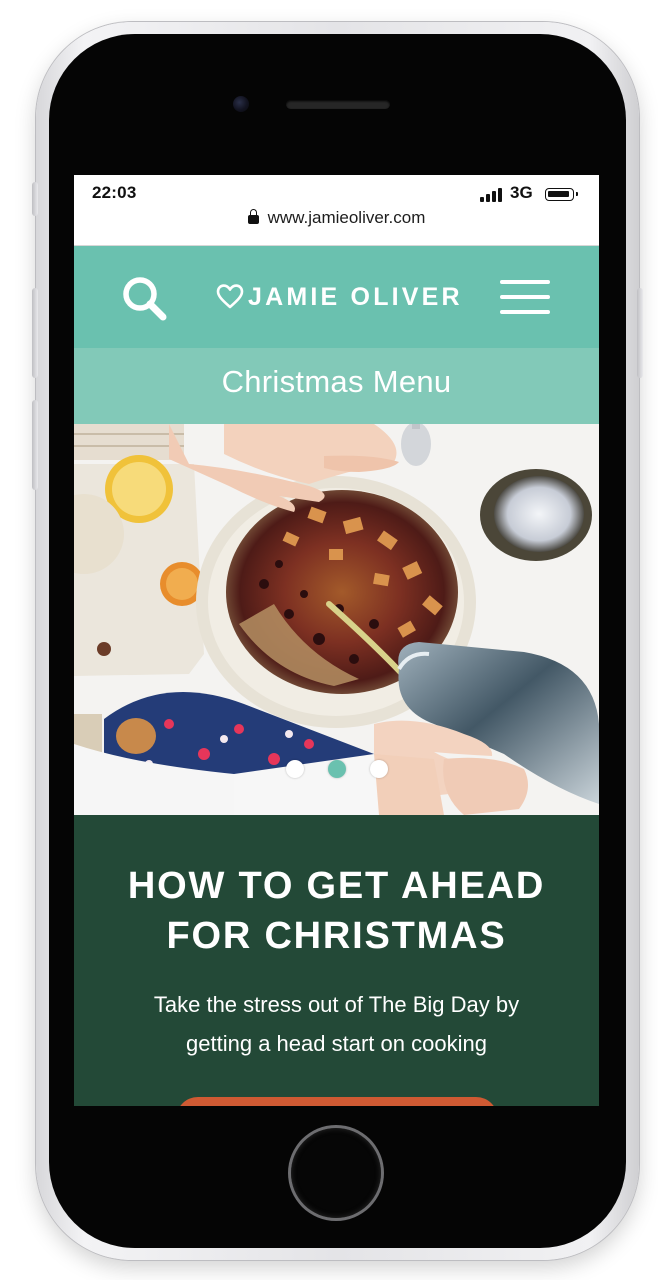 This screenshot has height=1280, width=658. I want to click on power-button, so click(640, 333).